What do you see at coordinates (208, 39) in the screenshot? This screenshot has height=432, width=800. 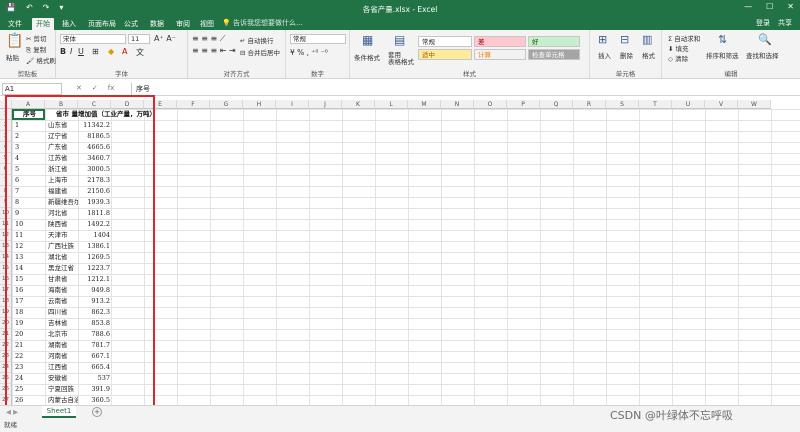 I see `align-top-icons: ≡ ≡ ≡ ⟋` at bounding box center [208, 39].